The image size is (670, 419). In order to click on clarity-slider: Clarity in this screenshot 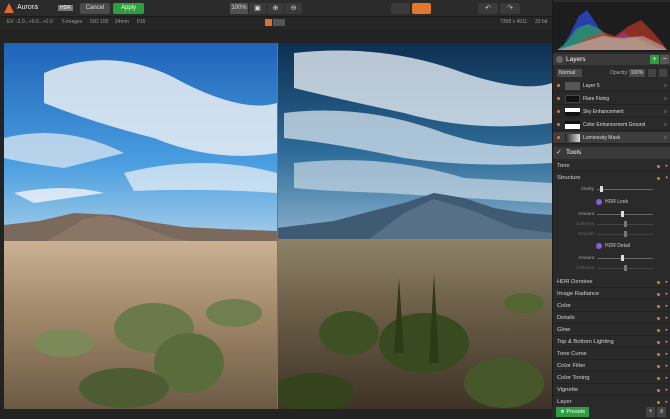, I will do `click(611, 189)`.